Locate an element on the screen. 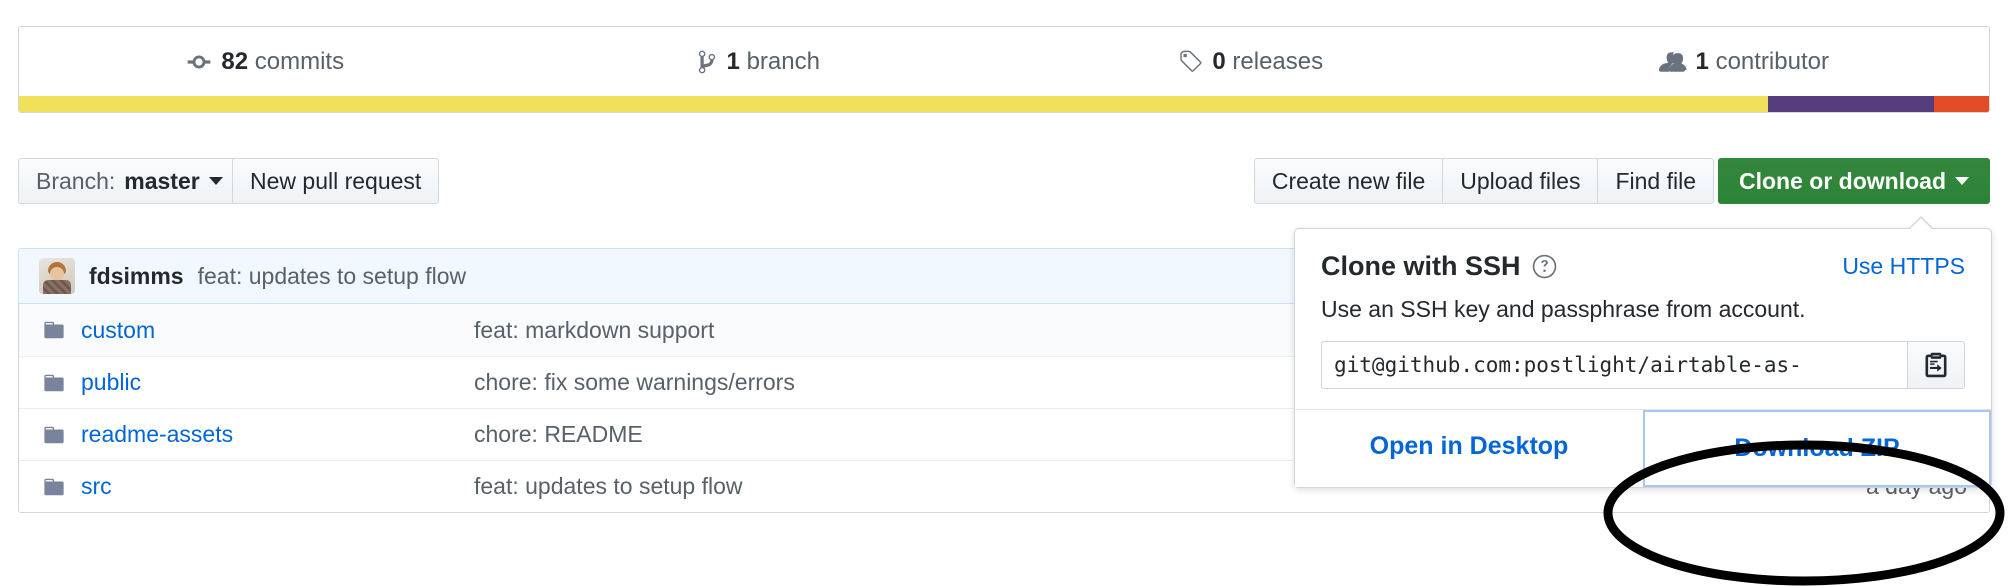 The width and height of the screenshot is (2008, 586). branch-selector-button: Branch: master is located at coordinates (129, 181).